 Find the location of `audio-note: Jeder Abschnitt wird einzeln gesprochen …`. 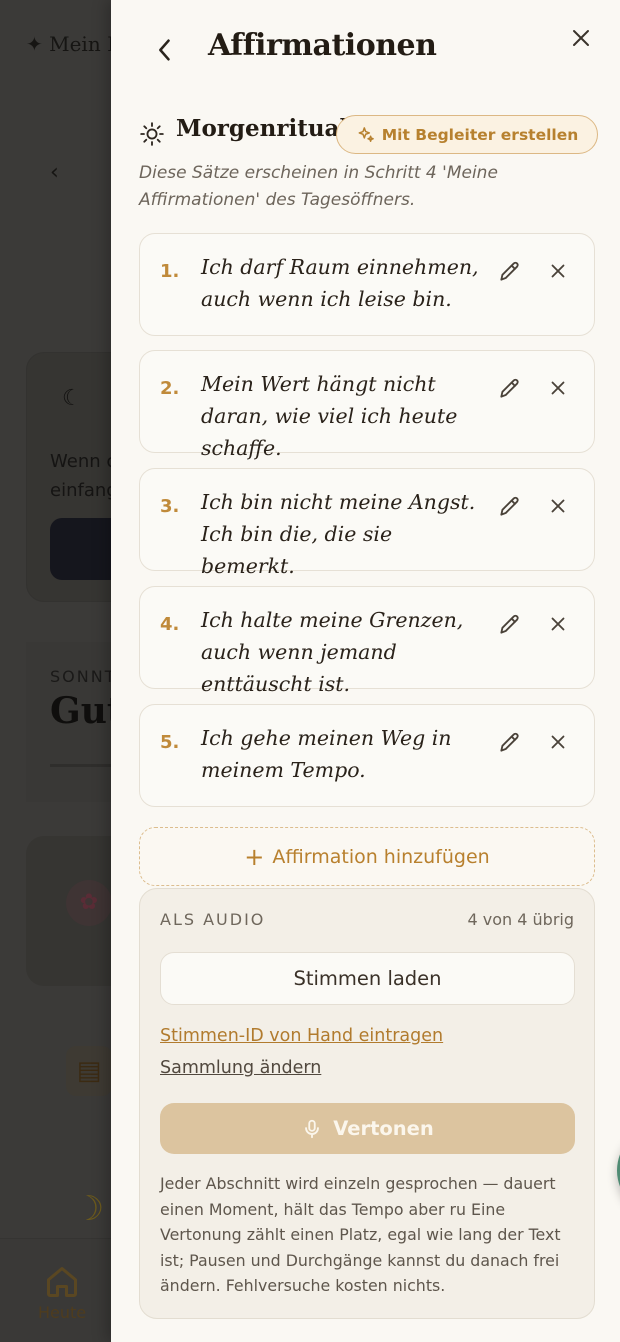

audio-note: Jeder Abschnitt wird einzeln gesprochen … is located at coordinates (360, 1234).